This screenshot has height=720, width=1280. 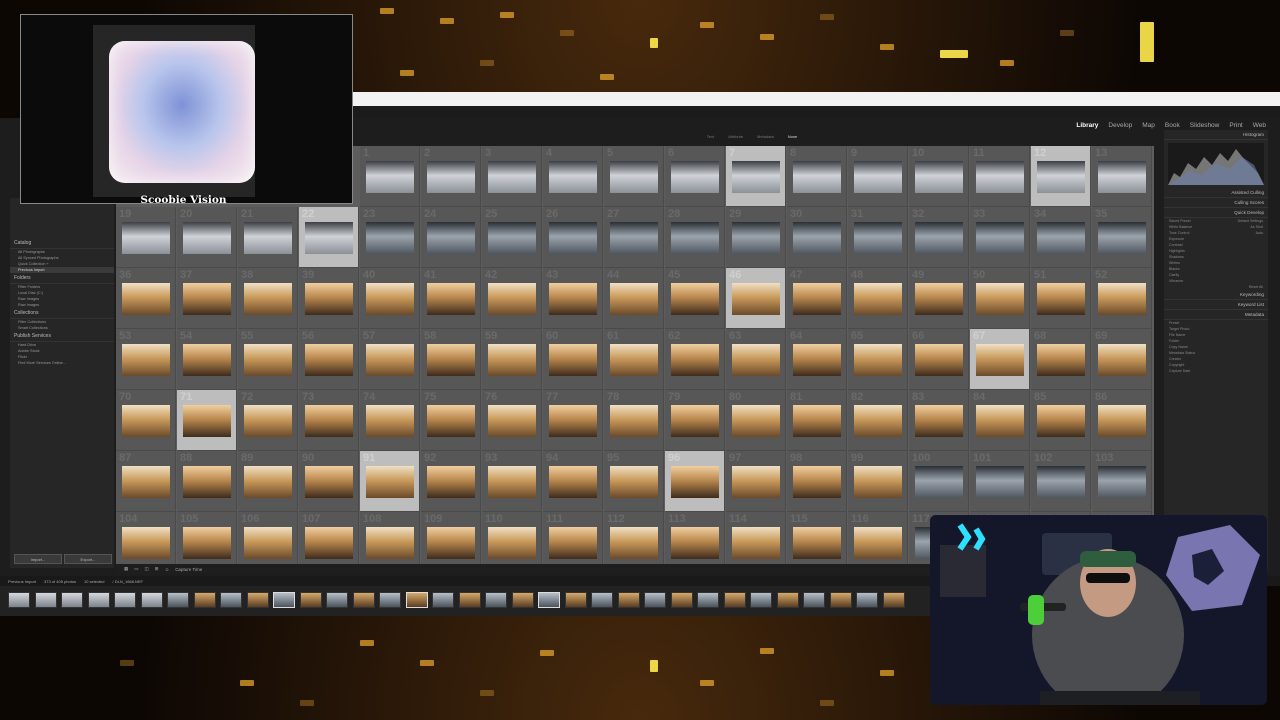 What do you see at coordinates (878, 481) in the screenshot?
I see `grid-cell: 99` at bounding box center [878, 481].